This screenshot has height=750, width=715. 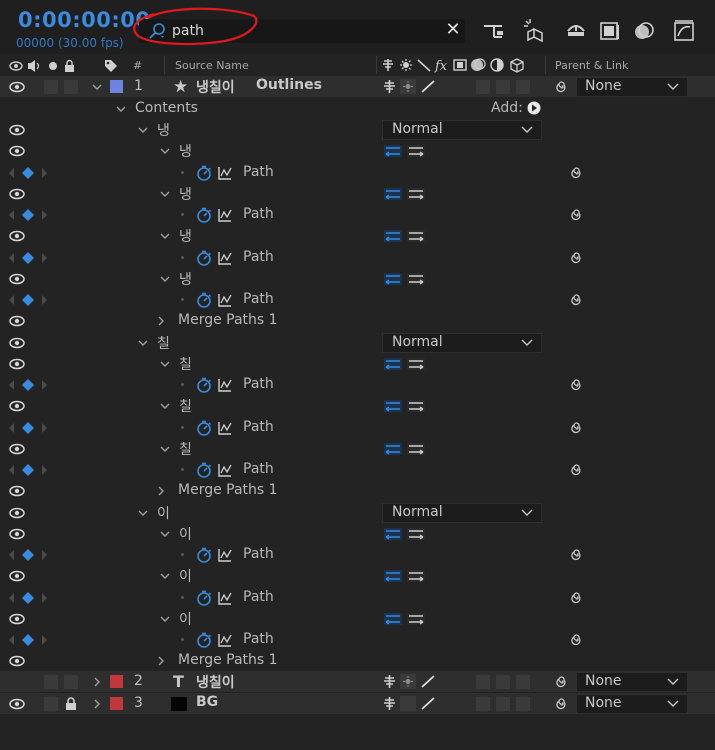 I want to click on frame-blending-icon, so click(x=610, y=31).